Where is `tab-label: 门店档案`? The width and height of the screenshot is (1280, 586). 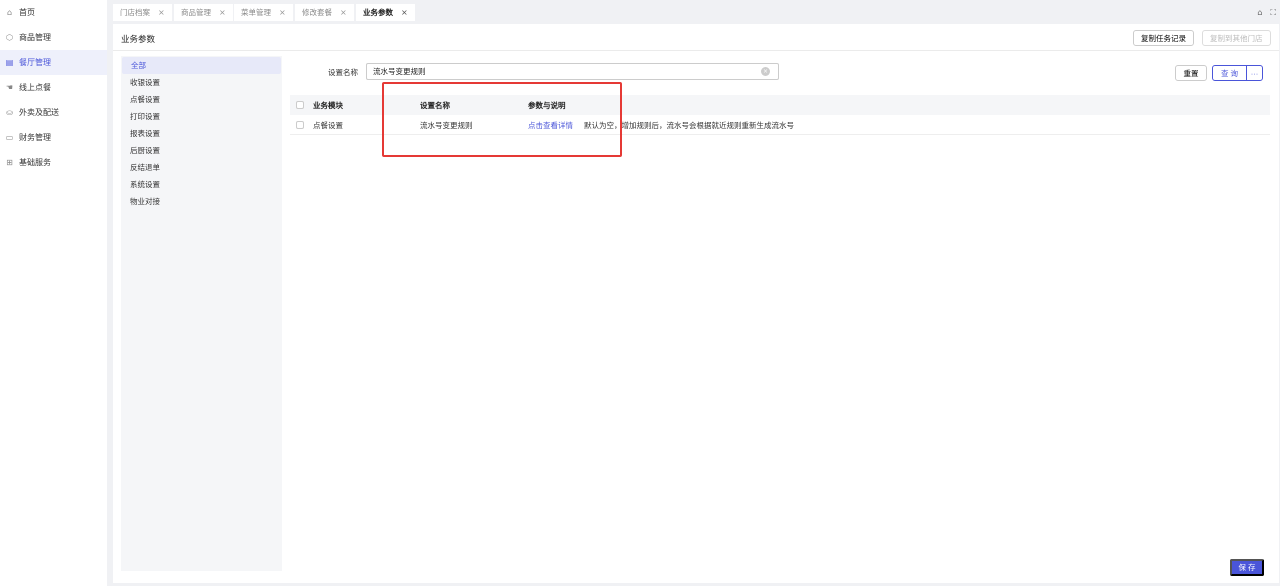 tab-label: 门店档案 is located at coordinates (135, 12).